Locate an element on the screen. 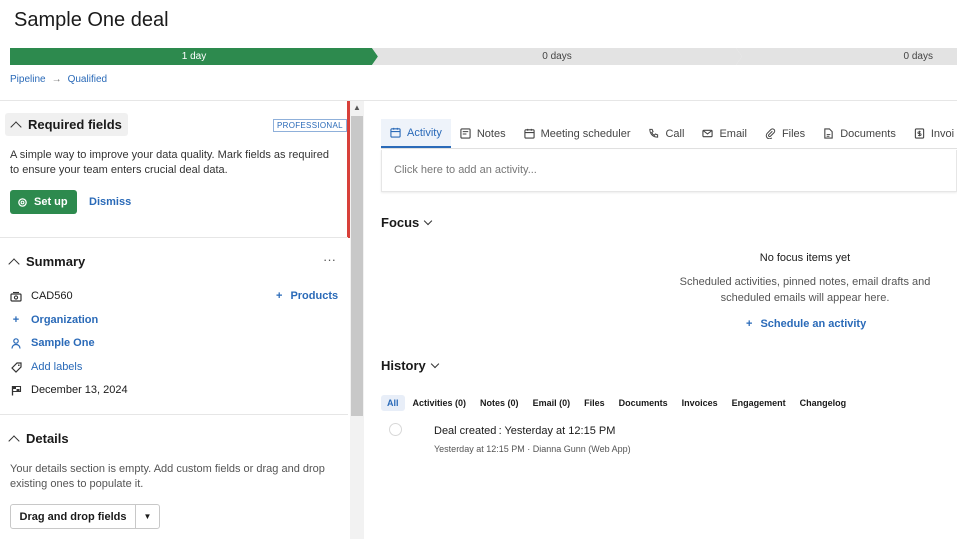 Image resolution: width=957 pixels, height=539 pixels. history-toggle: History is located at coordinates (410, 365).